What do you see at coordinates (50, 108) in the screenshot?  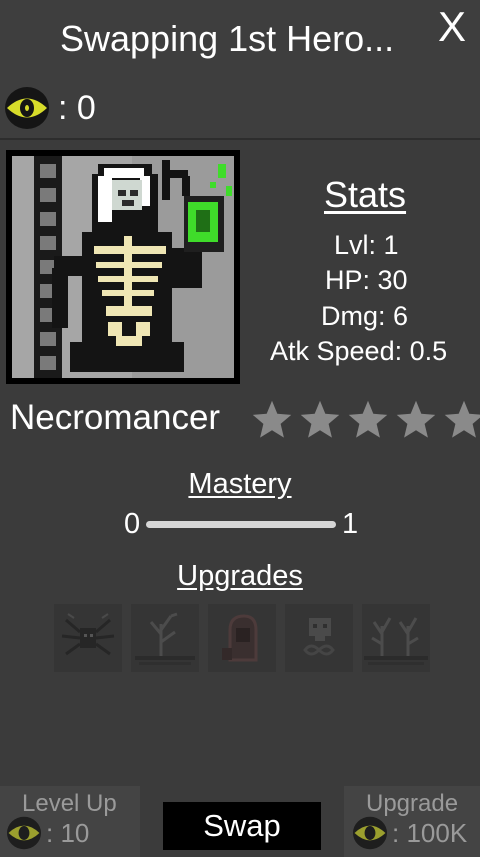 I see `currency-display: : 0` at bounding box center [50, 108].